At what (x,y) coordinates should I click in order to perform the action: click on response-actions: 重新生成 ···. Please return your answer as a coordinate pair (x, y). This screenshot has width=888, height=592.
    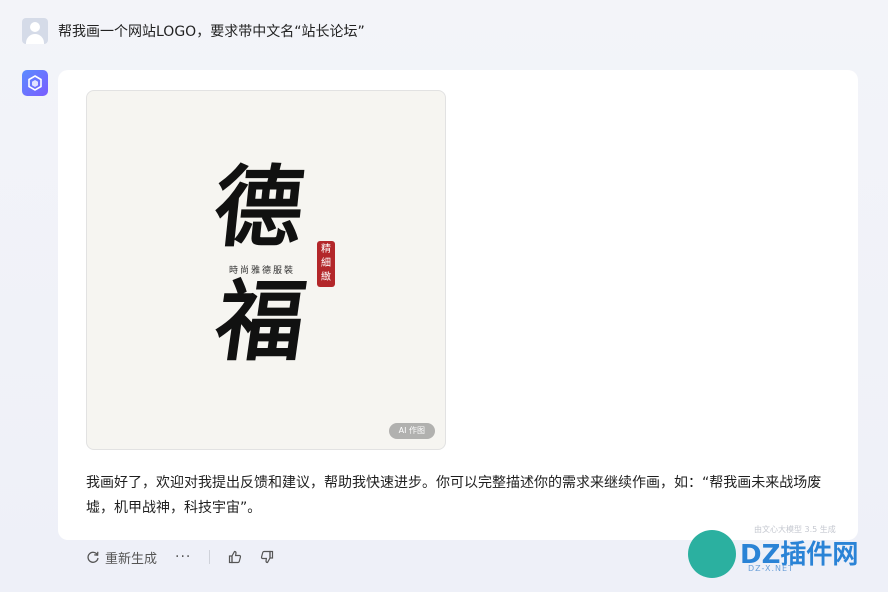
    Looking at the image, I should click on (180, 557).